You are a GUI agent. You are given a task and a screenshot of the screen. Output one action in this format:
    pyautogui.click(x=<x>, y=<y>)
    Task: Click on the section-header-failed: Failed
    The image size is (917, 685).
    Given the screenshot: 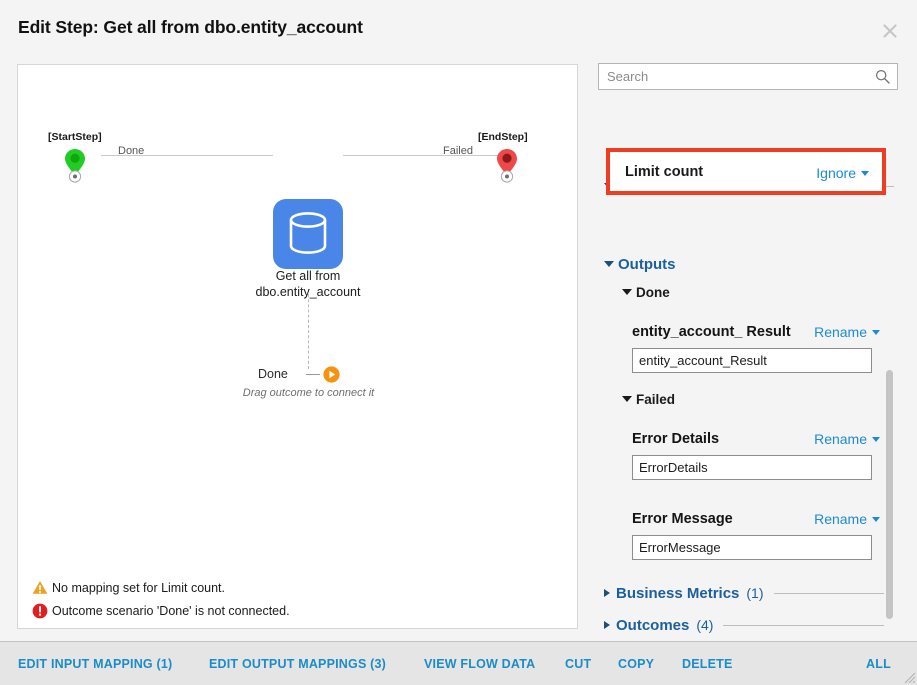 What is the action you would take?
    pyautogui.click(x=648, y=399)
    